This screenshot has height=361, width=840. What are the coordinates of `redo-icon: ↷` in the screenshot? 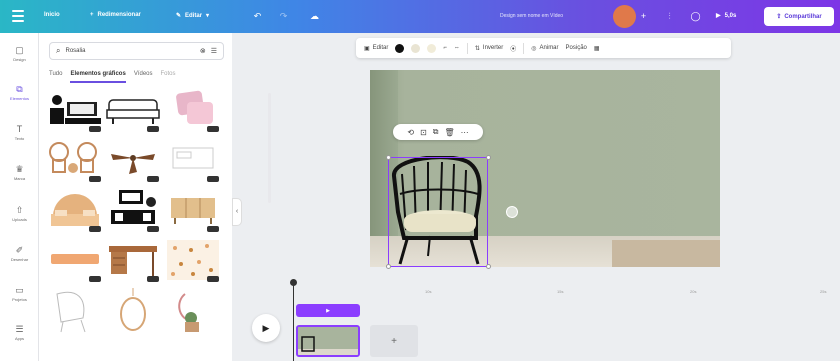 It's located at (283, 16).